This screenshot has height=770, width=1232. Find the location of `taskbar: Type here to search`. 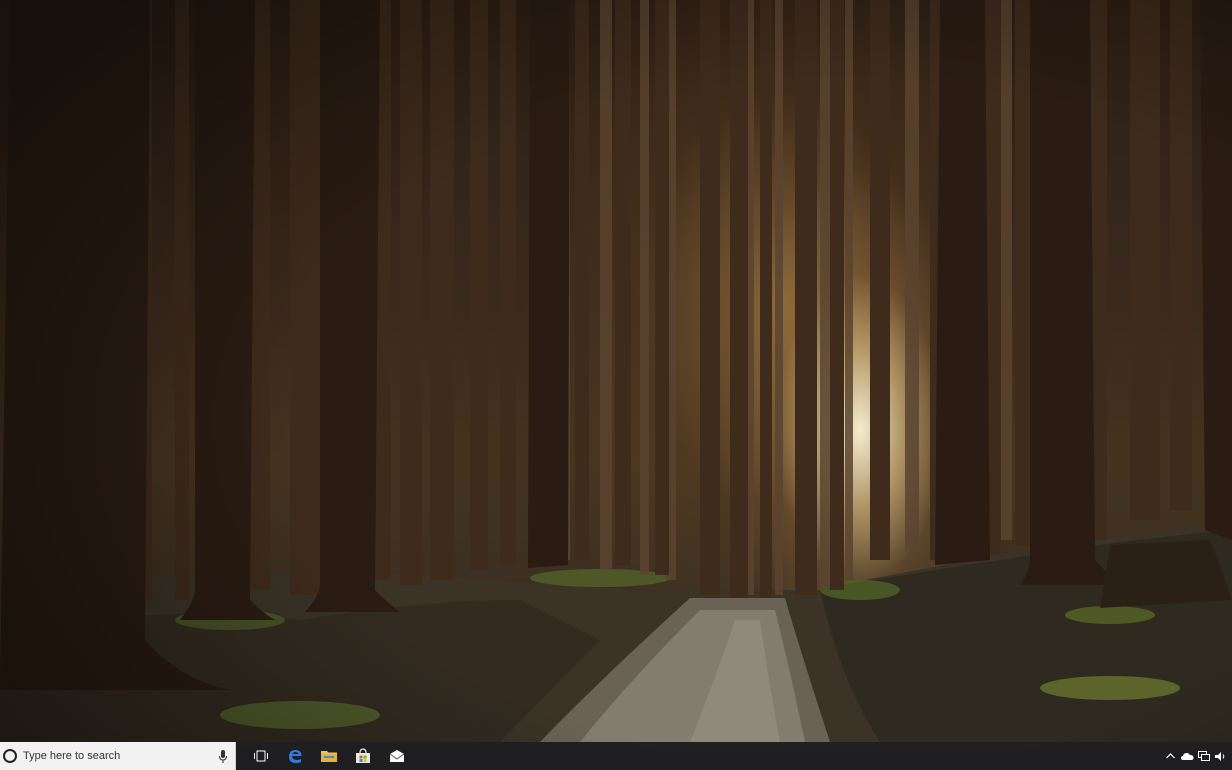

taskbar: Type here to search is located at coordinates (616, 756).